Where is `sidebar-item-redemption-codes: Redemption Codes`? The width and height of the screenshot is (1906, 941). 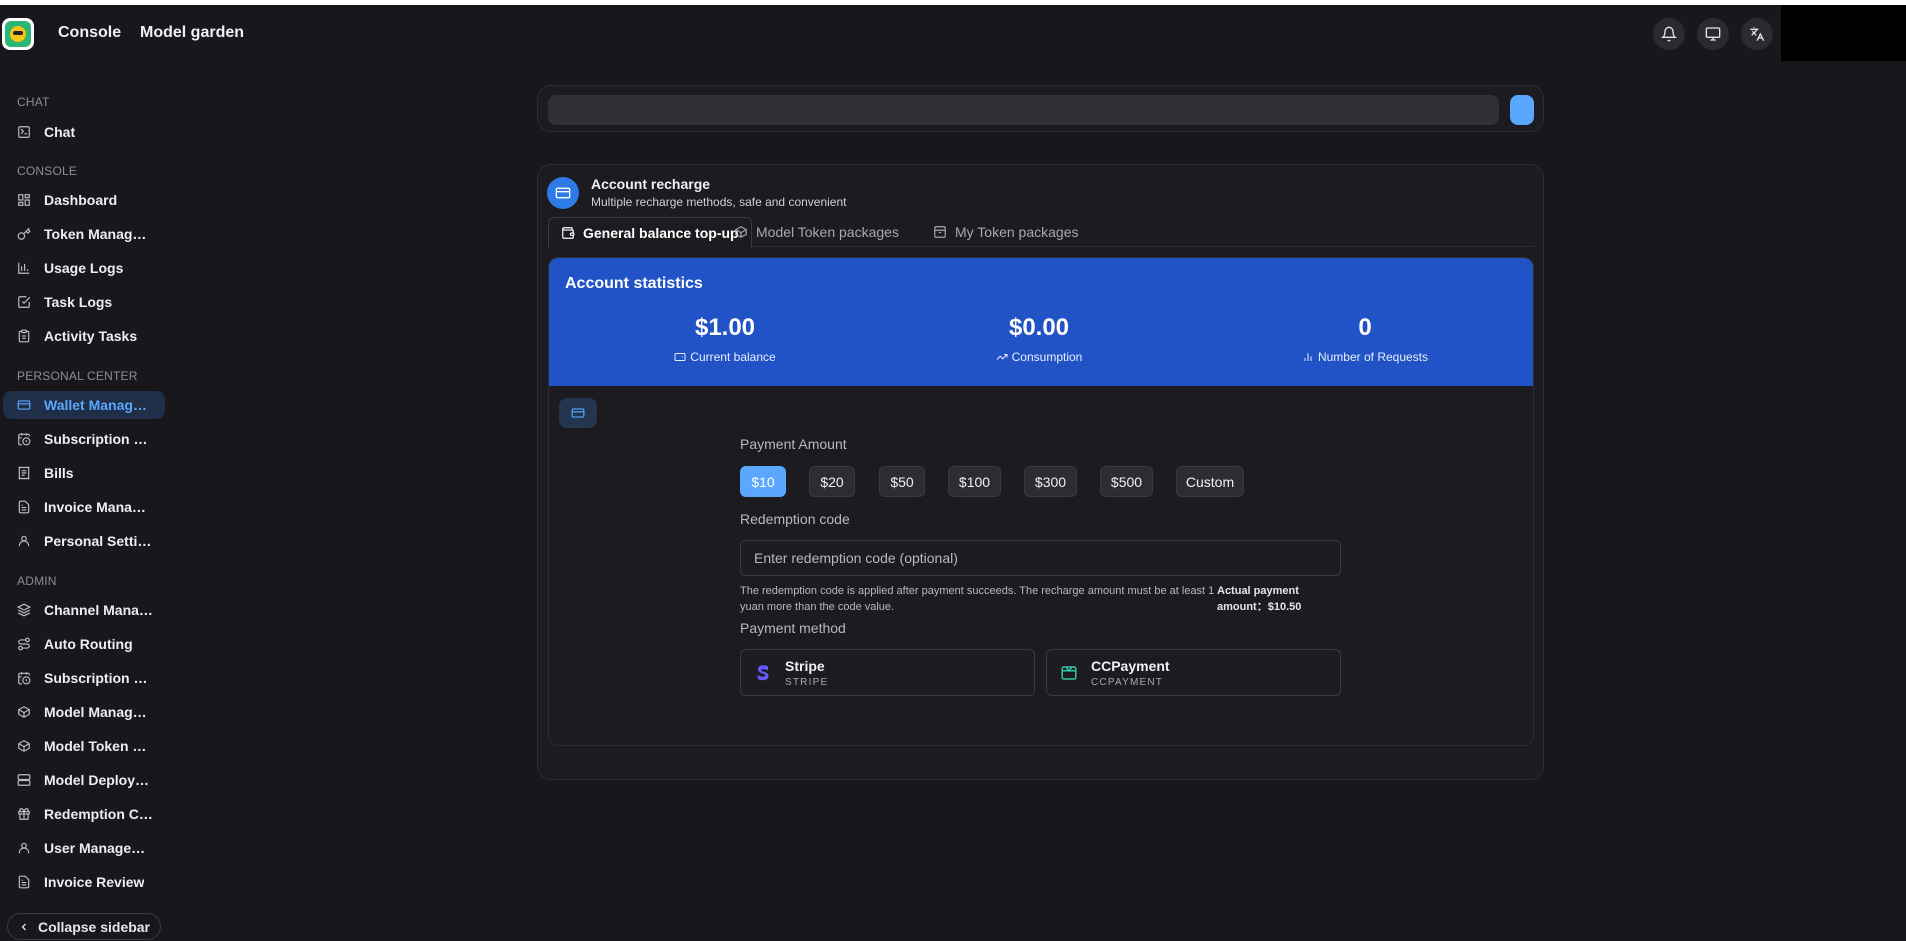 sidebar-item-redemption-codes: Redemption Codes is located at coordinates (84, 814).